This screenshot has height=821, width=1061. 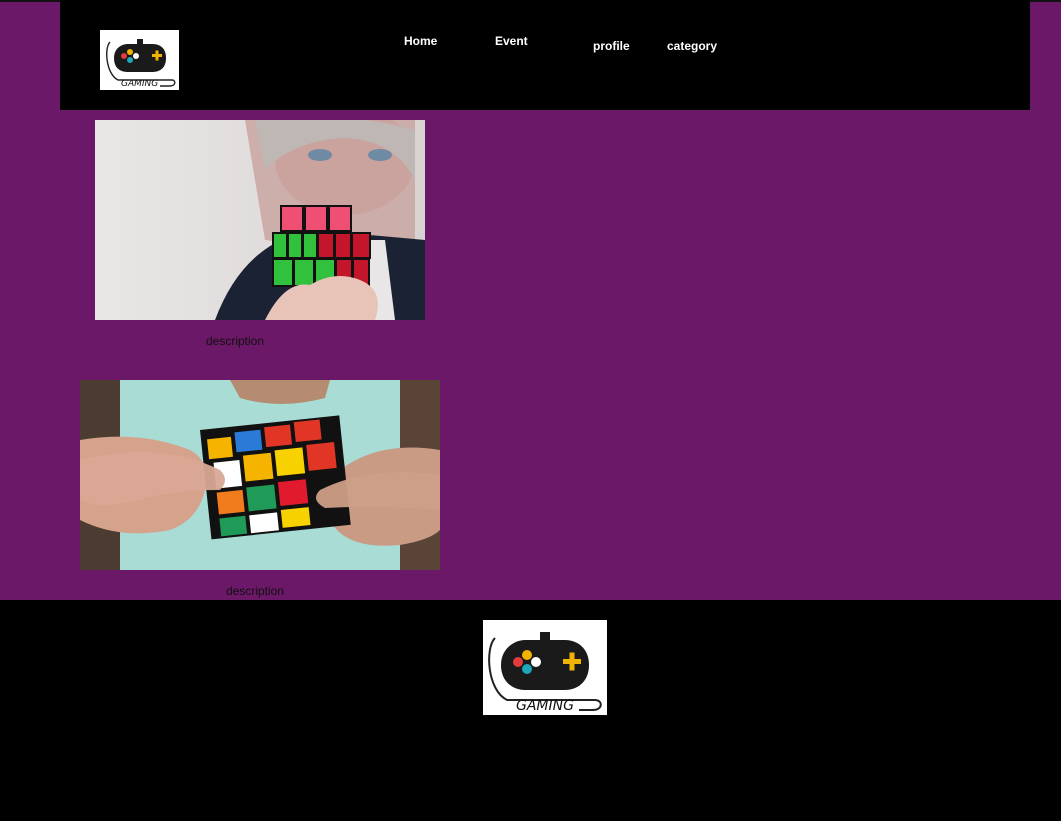 What do you see at coordinates (235, 341) in the screenshot?
I see `card-description-1: description` at bounding box center [235, 341].